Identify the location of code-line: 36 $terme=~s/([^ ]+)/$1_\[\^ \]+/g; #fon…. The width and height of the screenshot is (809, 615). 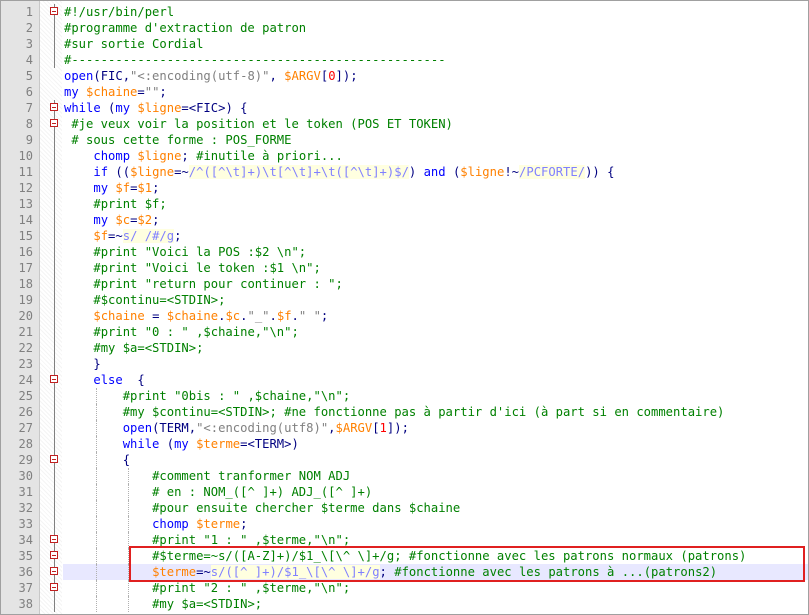
(404, 572).